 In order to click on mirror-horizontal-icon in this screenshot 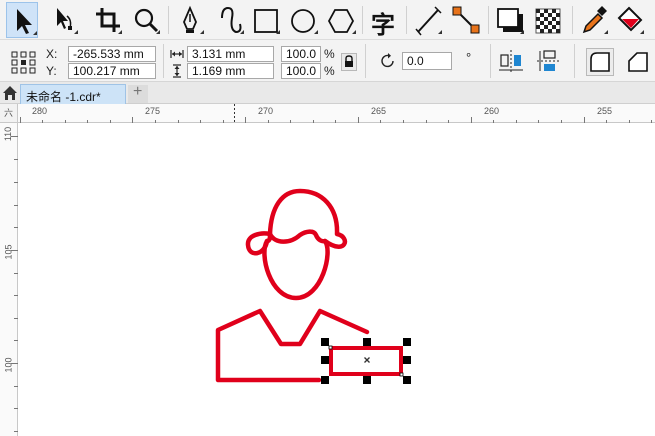, I will do `click(511, 61)`.